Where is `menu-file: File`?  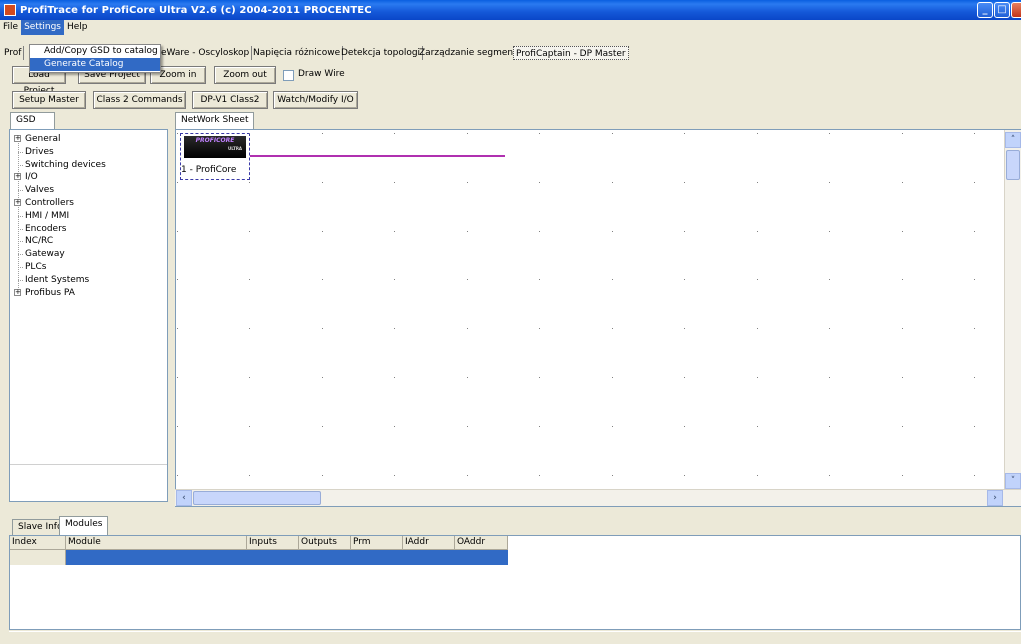 menu-file: File is located at coordinates (10, 27).